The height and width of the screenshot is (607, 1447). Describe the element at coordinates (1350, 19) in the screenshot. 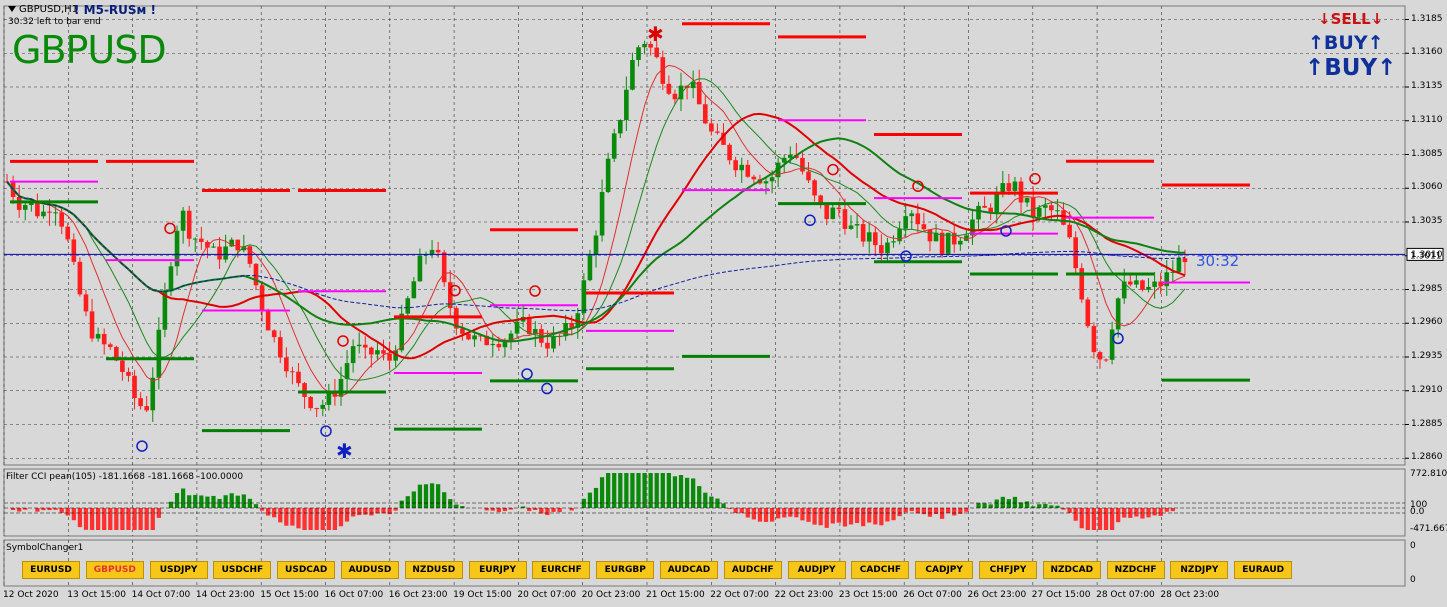

I see `sell-button: ↓SELL↓` at that location.